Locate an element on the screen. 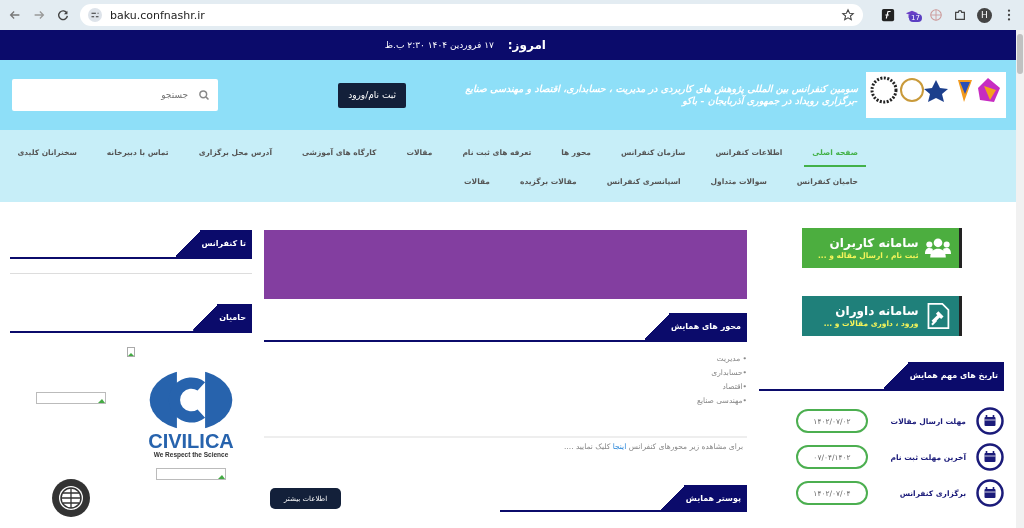  section-heading: حامیان is located at coordinates (222, 317).